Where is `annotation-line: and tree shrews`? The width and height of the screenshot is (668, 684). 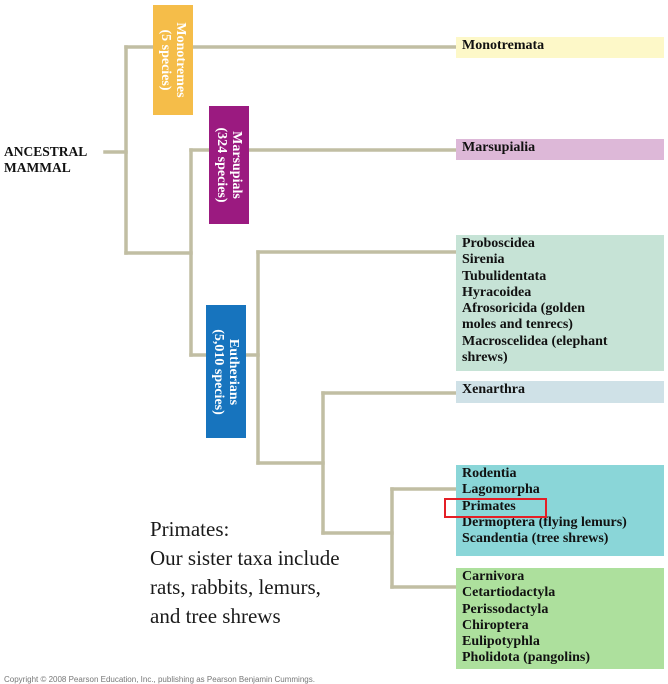
annotation-line: and tree shrews is located at coordinates (215, 616).